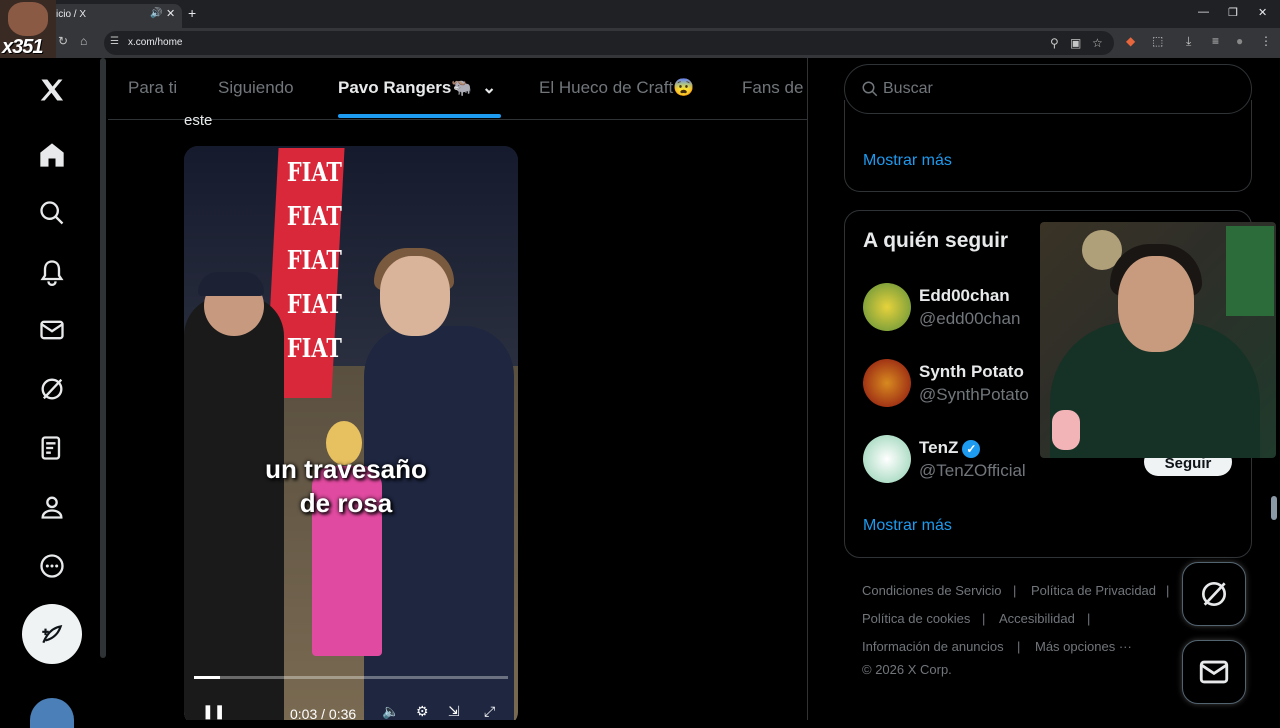 This screenshot has height=728, width=1280. What do you see at coordinates (71, 14) in the screenshot?
I see `tab-title: icio / X` at bounding box center [71, 14].